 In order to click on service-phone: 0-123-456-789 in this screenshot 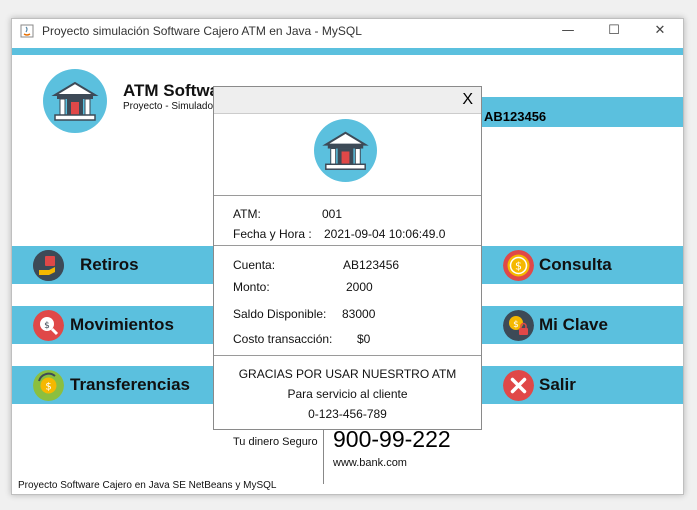, I will do `click(347, 414)`.